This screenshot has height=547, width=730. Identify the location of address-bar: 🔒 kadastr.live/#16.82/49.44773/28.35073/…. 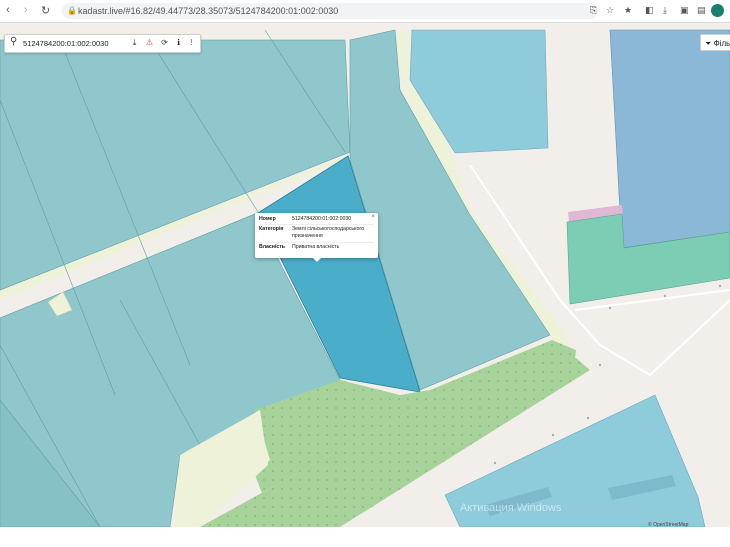
(330, 11).